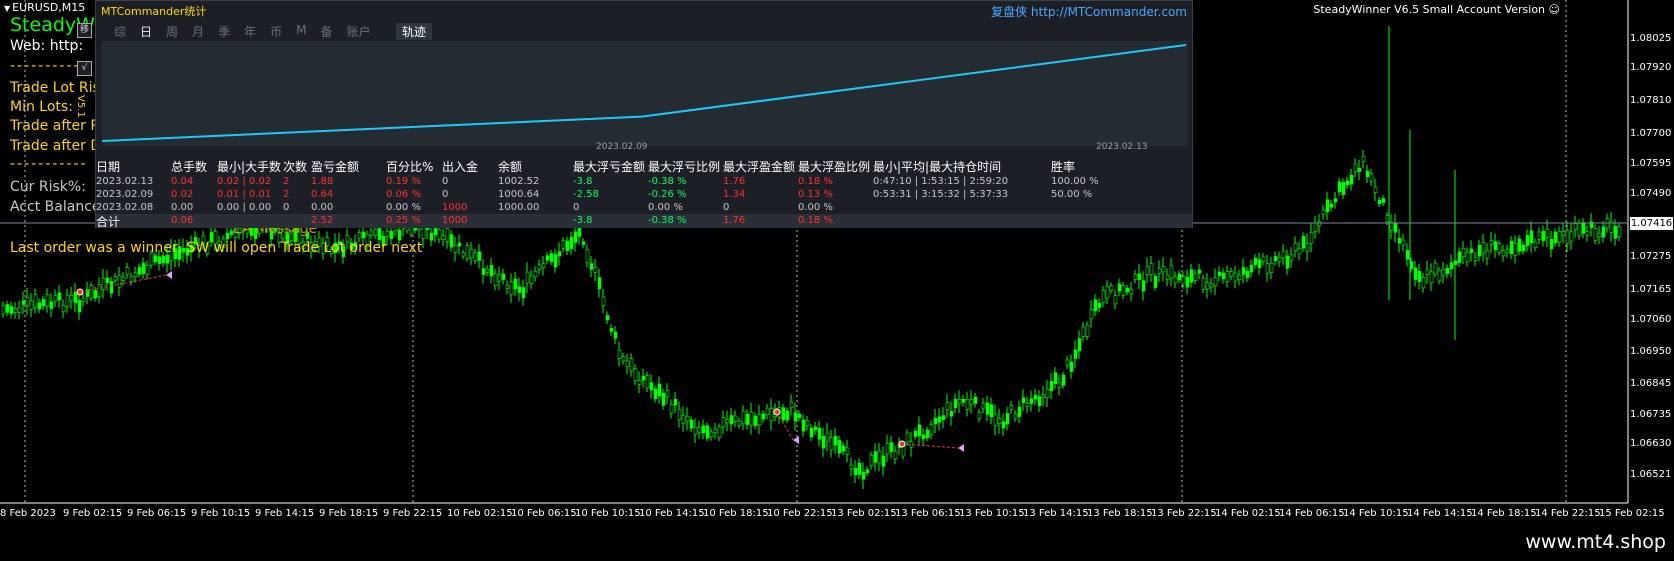  What do you see at coordinates (120, 31) in the screenshot?
I see `tab-0: 综` at bounding box center [120, 31].